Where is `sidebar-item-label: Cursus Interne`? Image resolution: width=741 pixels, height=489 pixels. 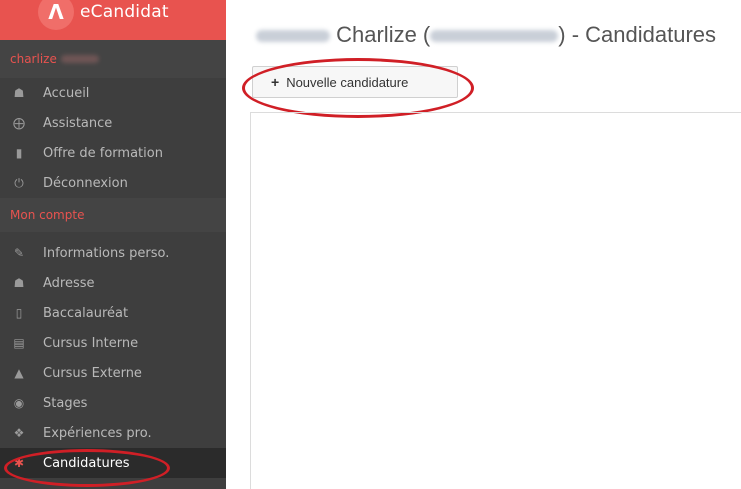 sidebar-item-label: Cursus Interne is located at coordinates (91, 343).